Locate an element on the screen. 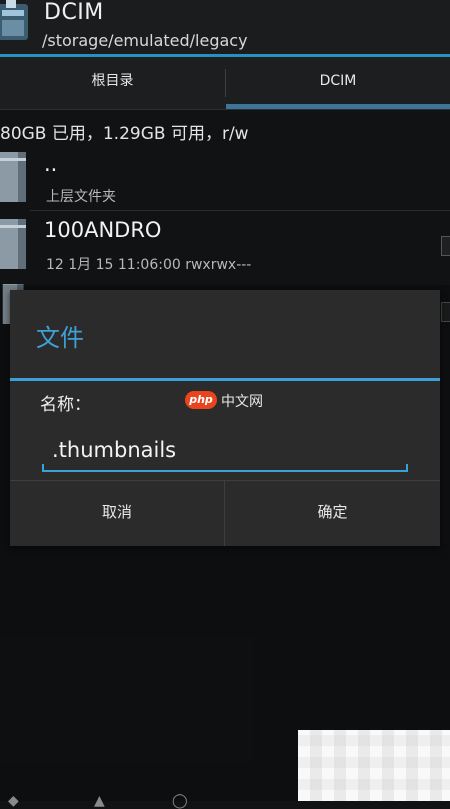 The width and height of the screenshot is (450, 809). tab-bar: 根目录 DCIM is located at coordinates (225, 83).